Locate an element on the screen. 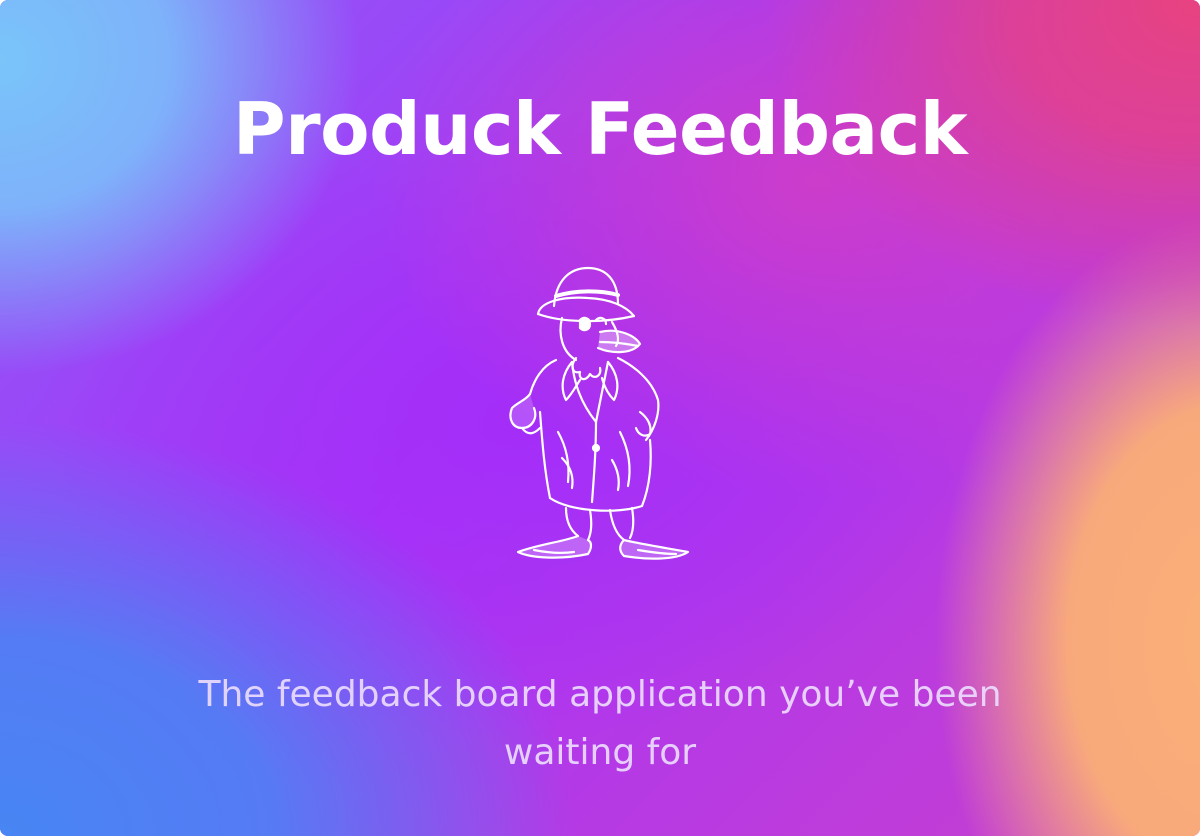 The image size is (1200, 836). duck-mascot-icon is located at coordinates (600, 414).